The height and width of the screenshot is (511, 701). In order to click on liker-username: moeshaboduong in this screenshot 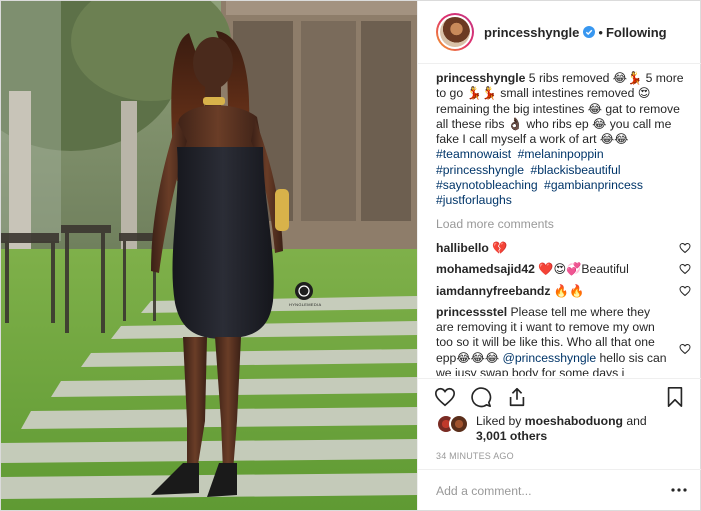, I will do `click(574, 421)`.